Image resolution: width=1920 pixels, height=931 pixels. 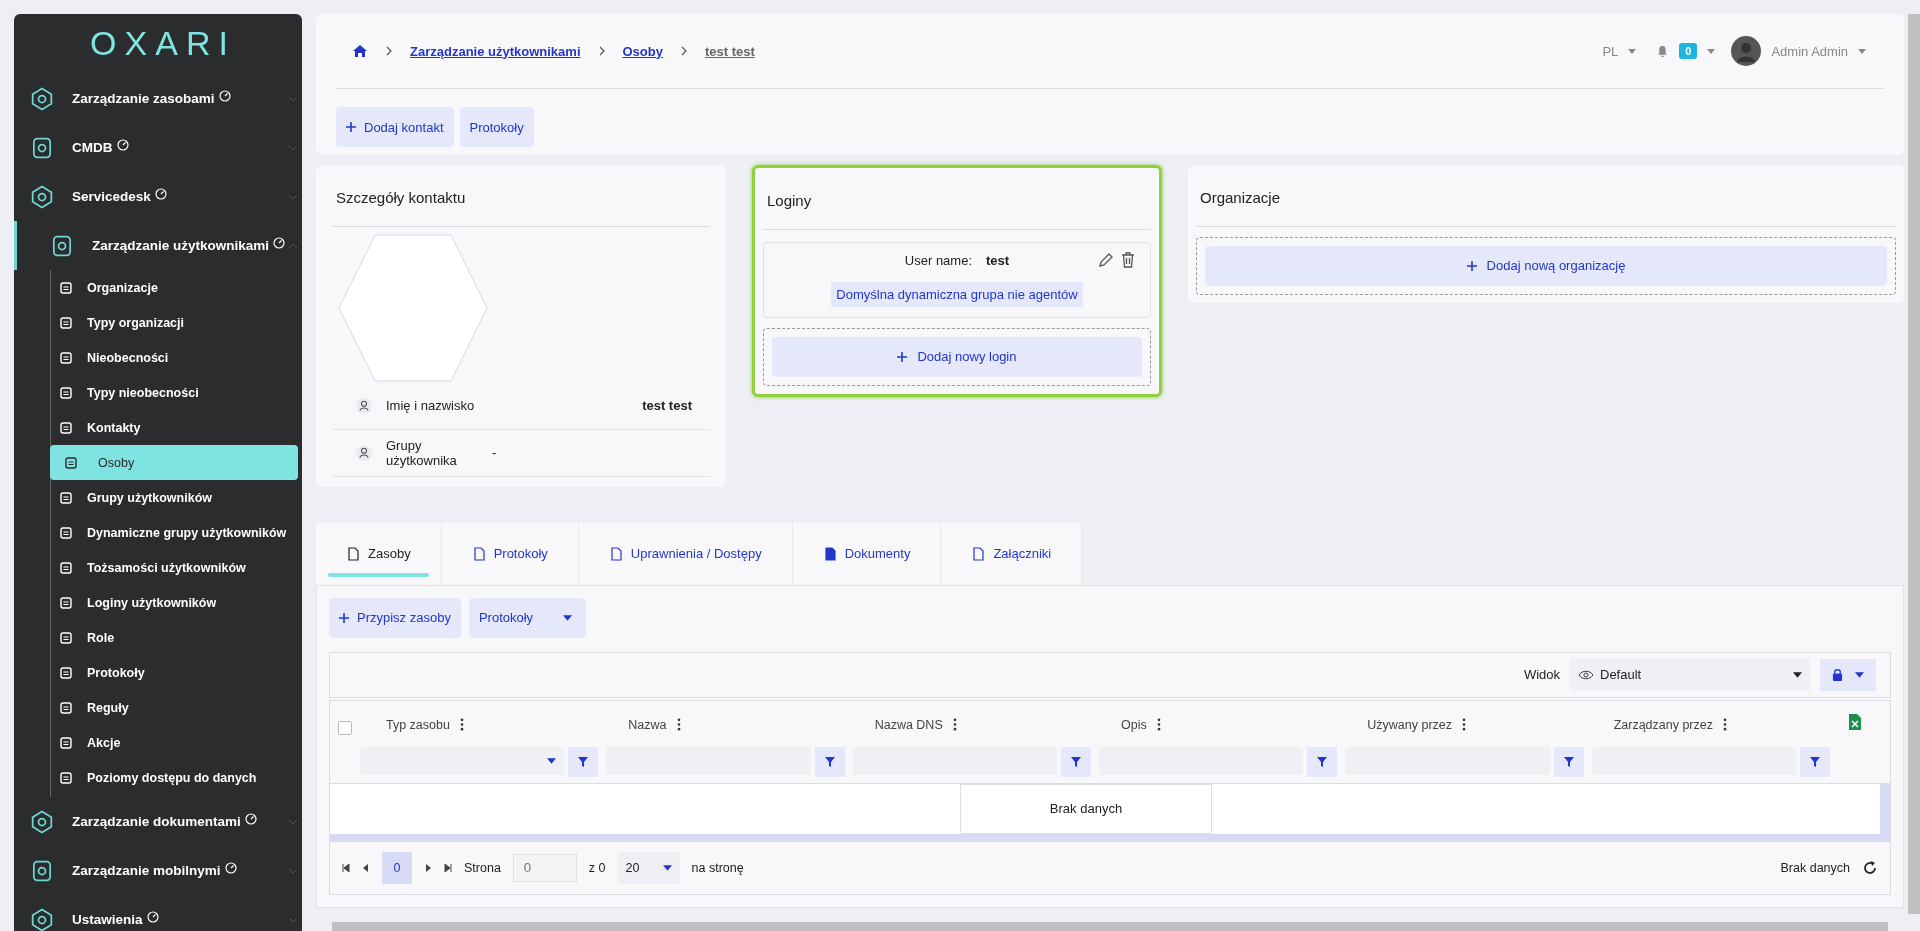 What do you see at coordinates (174, 497) in the screenshot?
I see `sidebar-subitem: Grupy użytkowników` at bounding box center [174, 497].